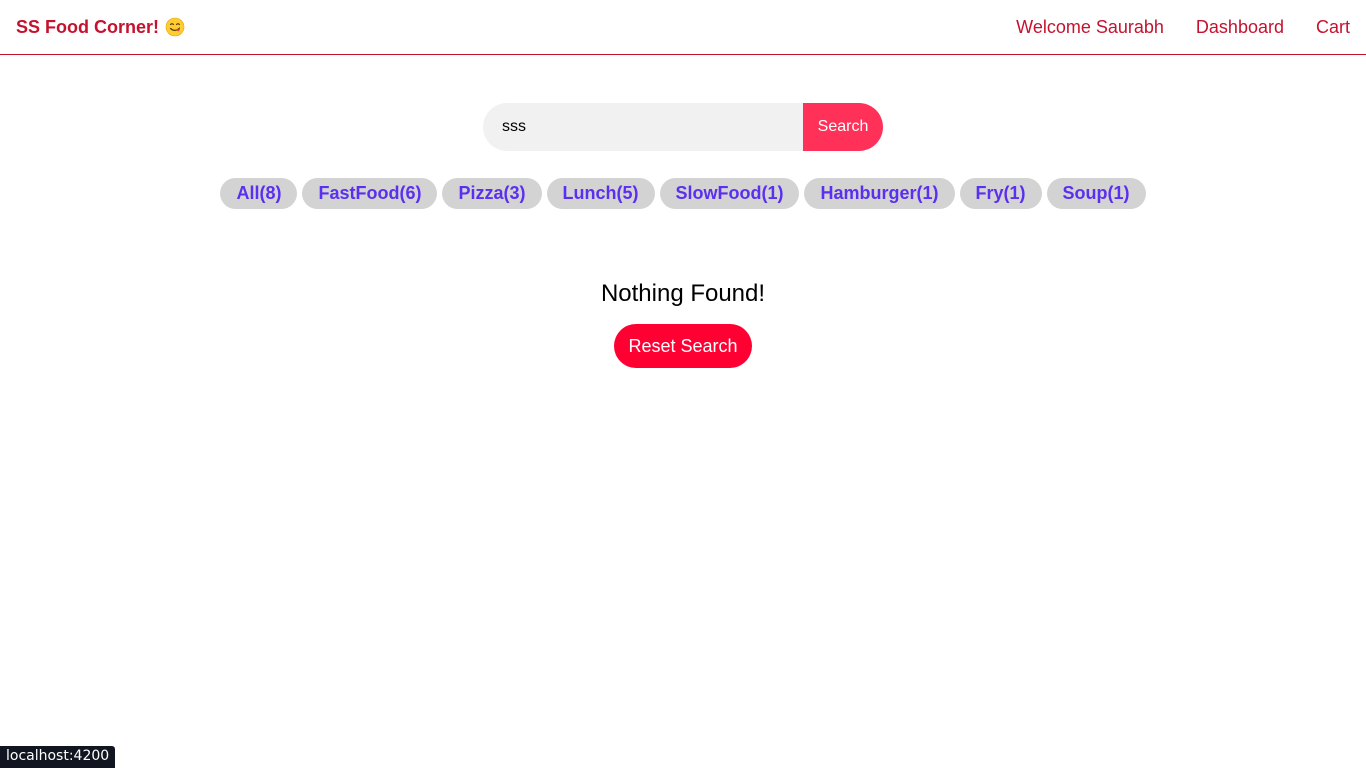 The image size is (1366, 768). What do you see at coordinates (683, 346) in the screenshot?
I see `reset-search-button: Reset Search` at bounding box center [683, 346].